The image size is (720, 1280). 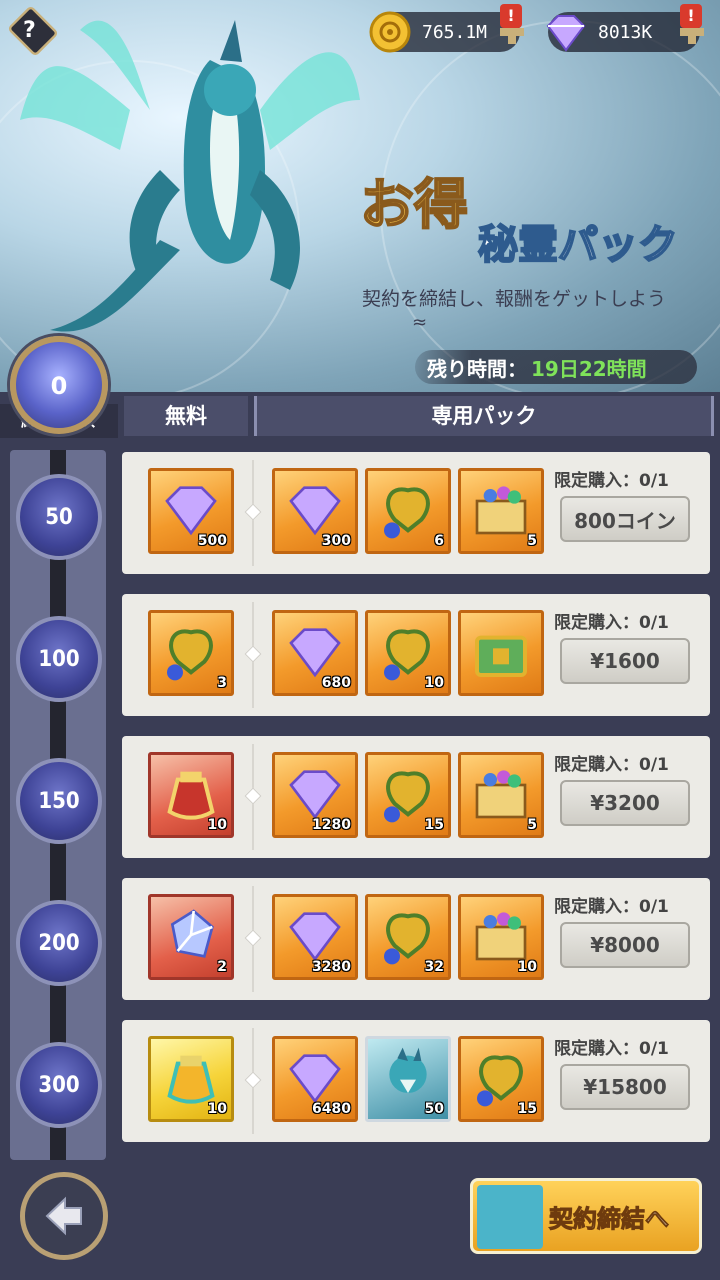 I want to click on item-quantity: 300, so click(x=336, y=541).